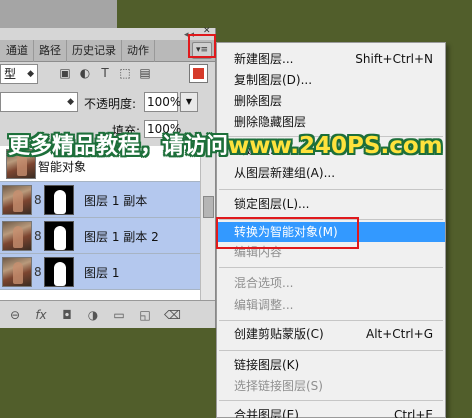 The height and width of the screenshot is (418, 472). What do you see at coordinates (394, 59) in the screenshot?
I see `menu-item-shortcut: Shift+Ctrl+N` at bounding box center [394, 59].